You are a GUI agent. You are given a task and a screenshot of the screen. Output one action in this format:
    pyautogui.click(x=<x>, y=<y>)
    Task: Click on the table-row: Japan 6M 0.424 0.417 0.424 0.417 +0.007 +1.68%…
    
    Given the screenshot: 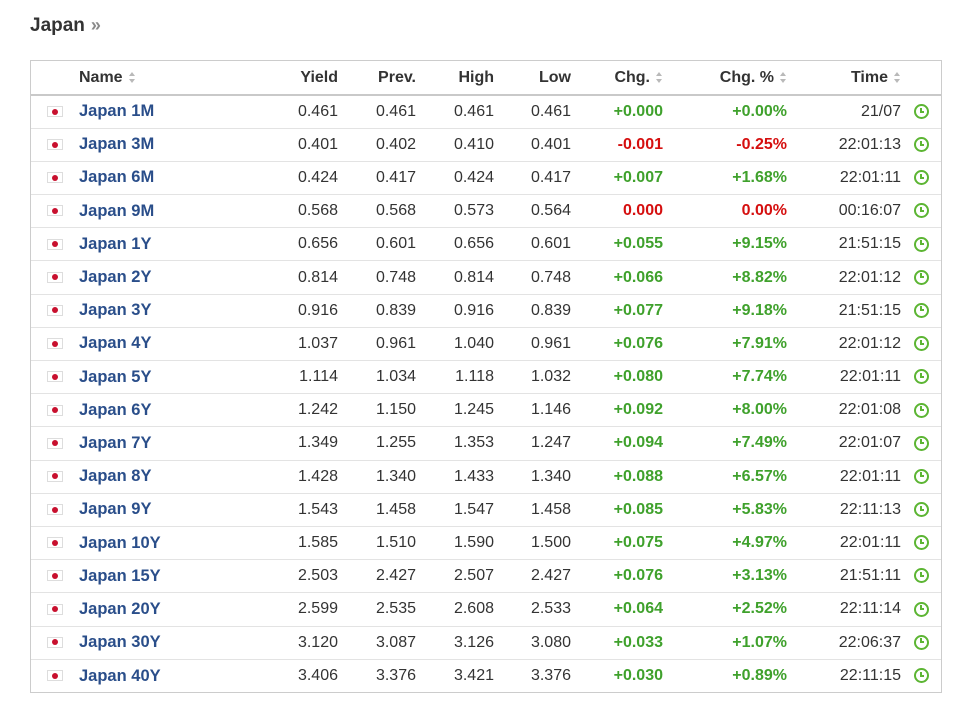 What is the action you would take?
    pyautogui.click(x=486, y=178)
    